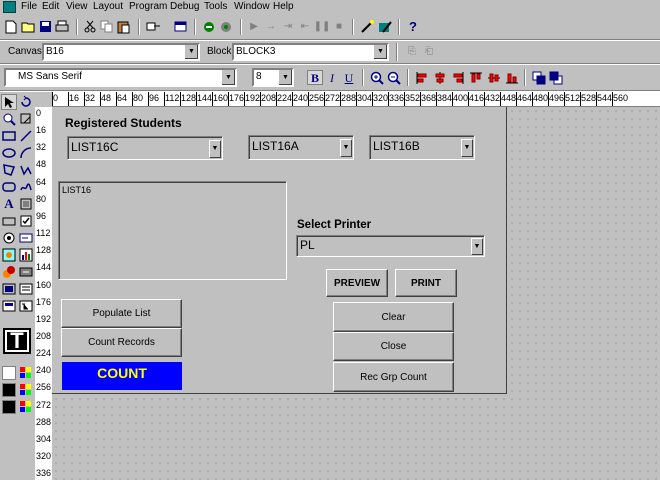  Describe the element at coordinates (9, 306) in the screenshot. I see `sound-item-tool-icon` at that location.